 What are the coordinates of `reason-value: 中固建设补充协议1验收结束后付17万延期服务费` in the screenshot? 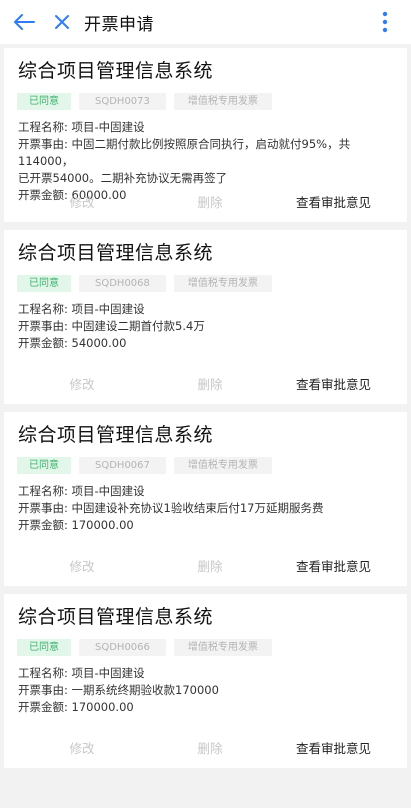 It's located at (197, 508).